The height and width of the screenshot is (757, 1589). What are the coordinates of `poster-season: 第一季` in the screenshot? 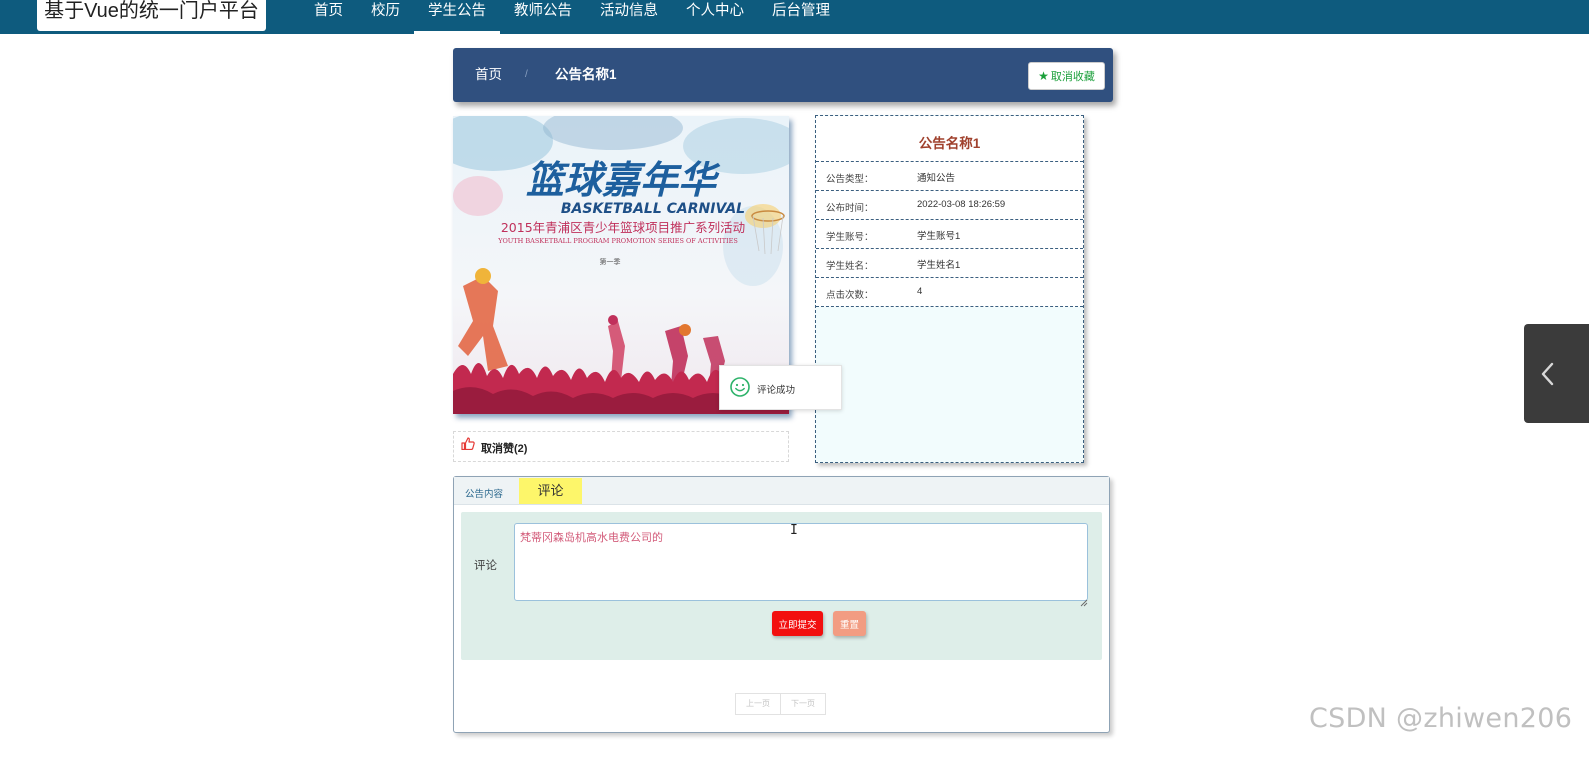 It's located at (610, 261).